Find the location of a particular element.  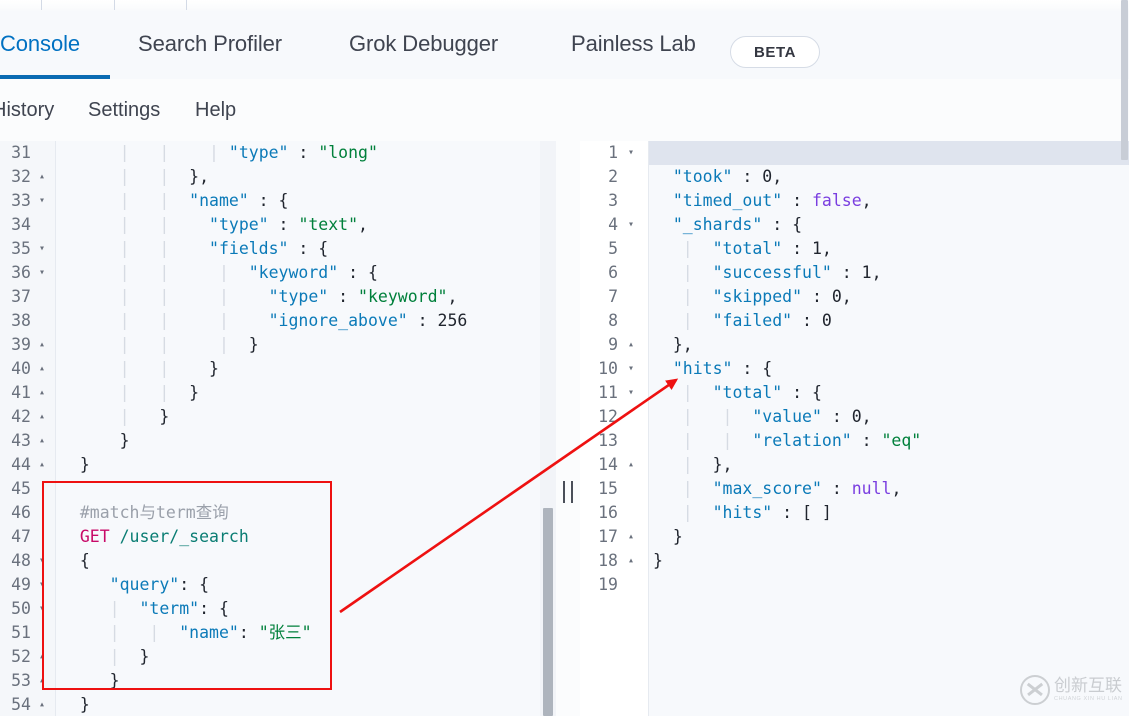

code-line: "timed_out" : false, is located at coordinates (889, 201).